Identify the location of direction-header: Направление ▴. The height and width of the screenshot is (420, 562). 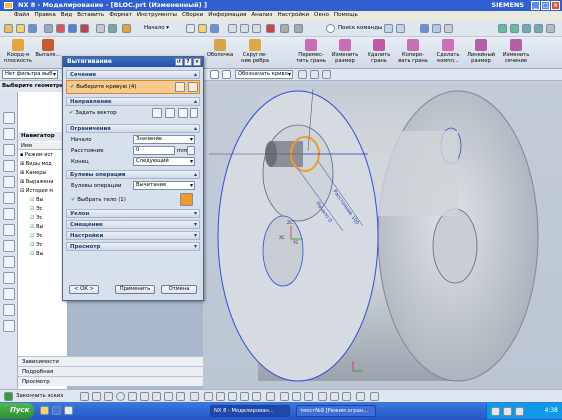
(133, 101).